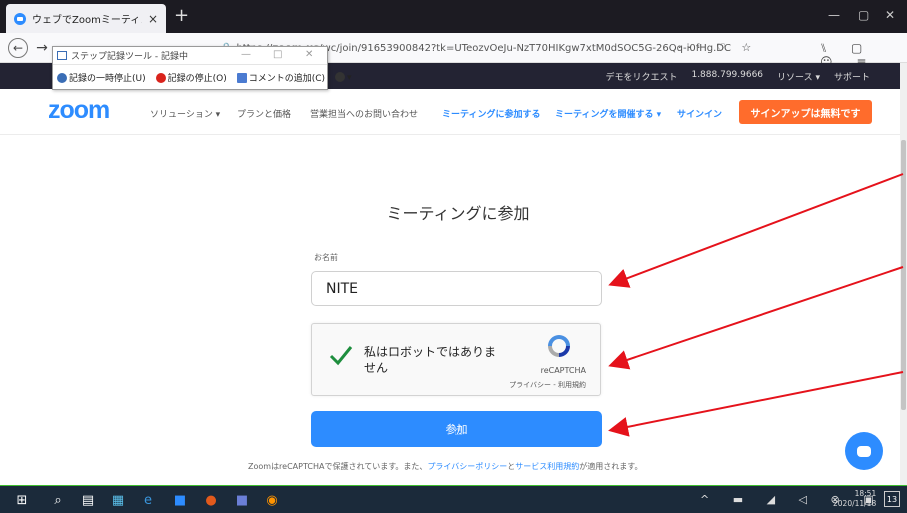  What do you see at coordinates (430, 360) in the screenshot?
I see `recaptcha-label: 私はロボットではありません` at bounding box center [430, 360].